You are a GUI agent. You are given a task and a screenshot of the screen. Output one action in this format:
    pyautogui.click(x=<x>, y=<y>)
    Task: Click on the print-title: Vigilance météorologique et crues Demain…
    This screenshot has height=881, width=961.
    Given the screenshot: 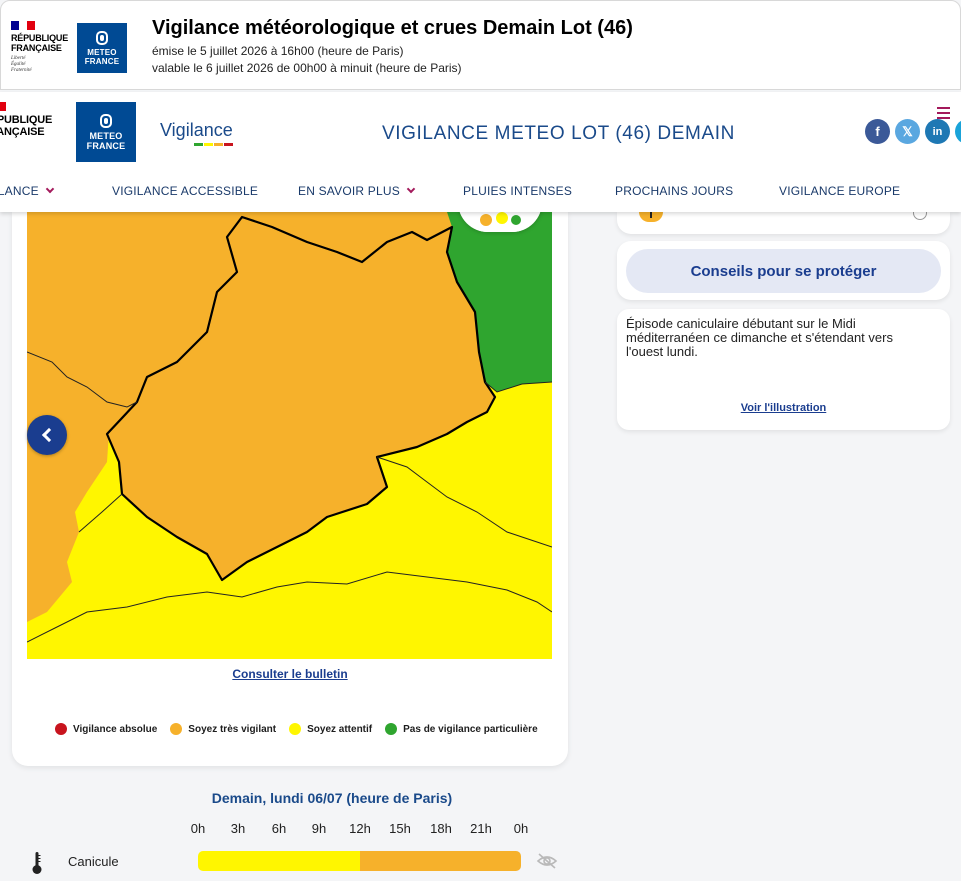 What is the action you would take?
    pyautogui.click(x=392, y=28)
    